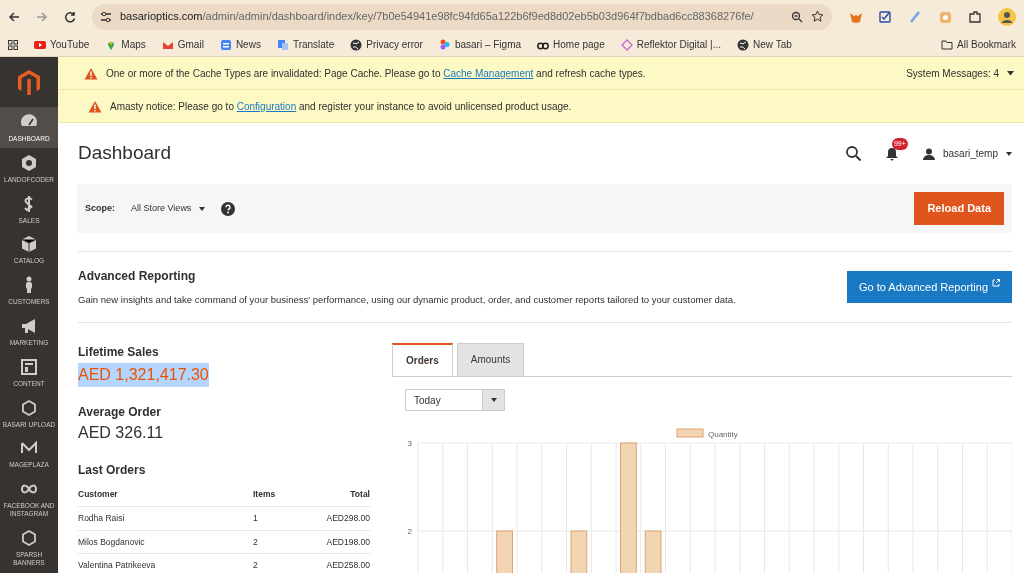  Describe the element at coordinates (165, 518) in the screenshot. I see `table-cell: Rodha Raisi` at that location.